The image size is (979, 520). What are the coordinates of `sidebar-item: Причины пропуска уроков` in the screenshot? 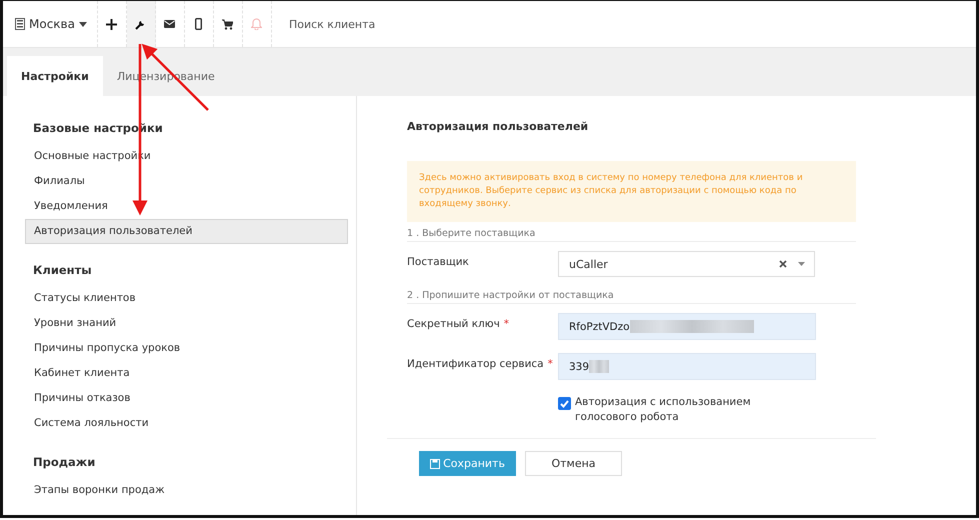 It's located at (186, 348).